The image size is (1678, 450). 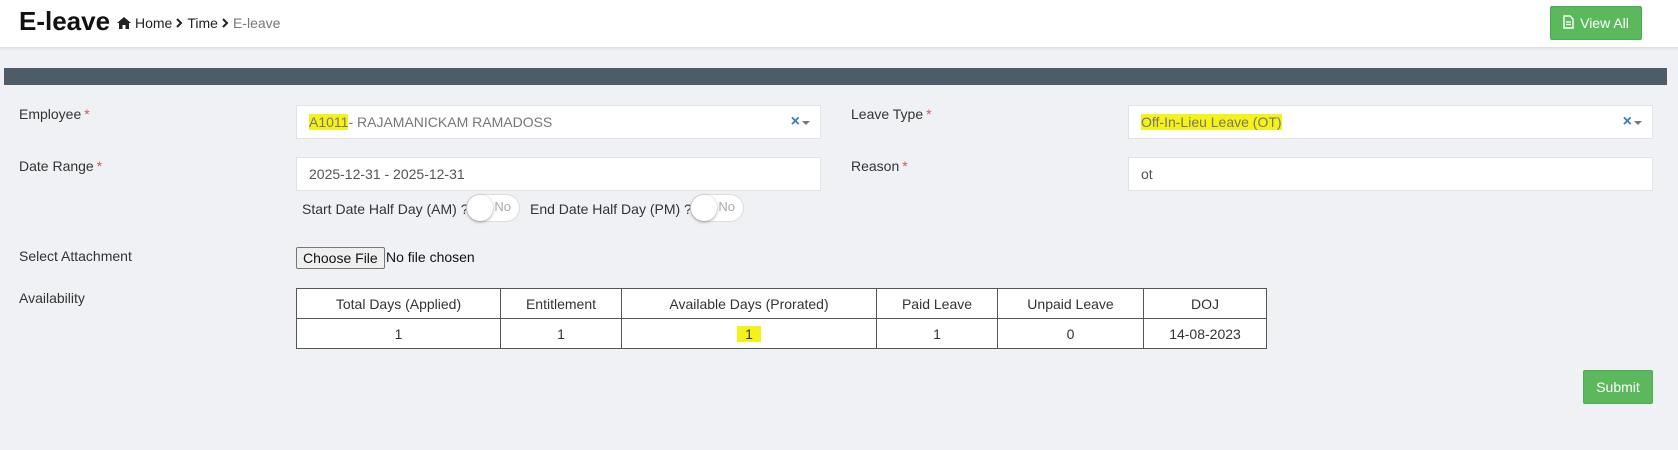 What do you see at coordinates (75, 256) in the screenshot?
I see `attachment-label: Select Attachment` at bounding box center [75, 256].